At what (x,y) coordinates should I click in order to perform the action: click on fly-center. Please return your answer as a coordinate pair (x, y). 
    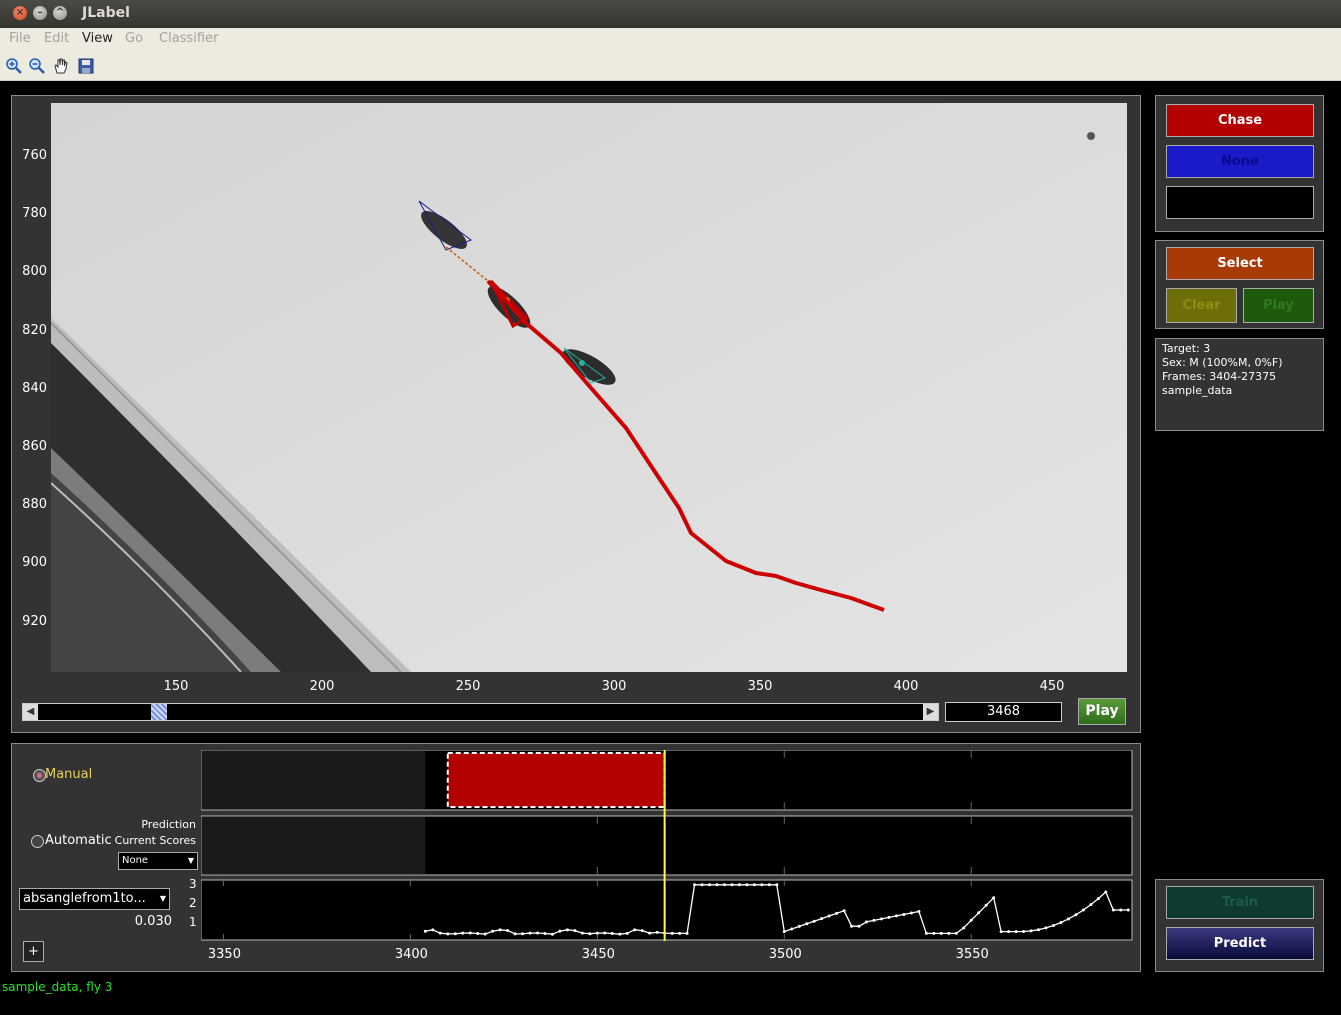
    Looking at the image, I should click on (582, 363).